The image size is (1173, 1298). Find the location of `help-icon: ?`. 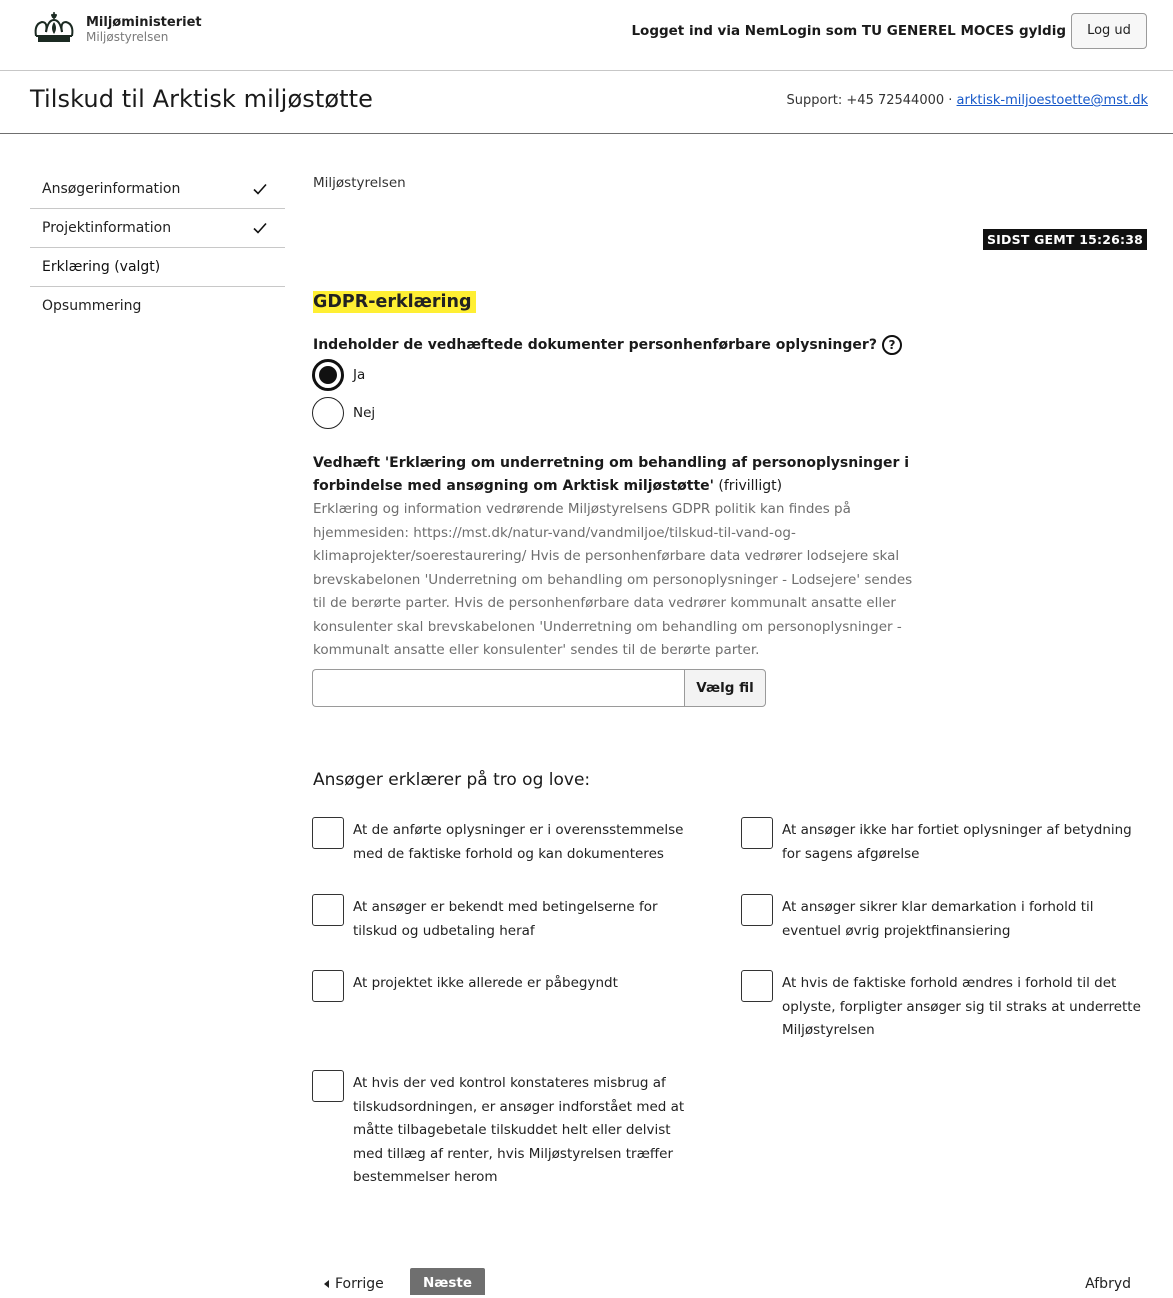

help-icon: ? is located at coordinates (891, 345).